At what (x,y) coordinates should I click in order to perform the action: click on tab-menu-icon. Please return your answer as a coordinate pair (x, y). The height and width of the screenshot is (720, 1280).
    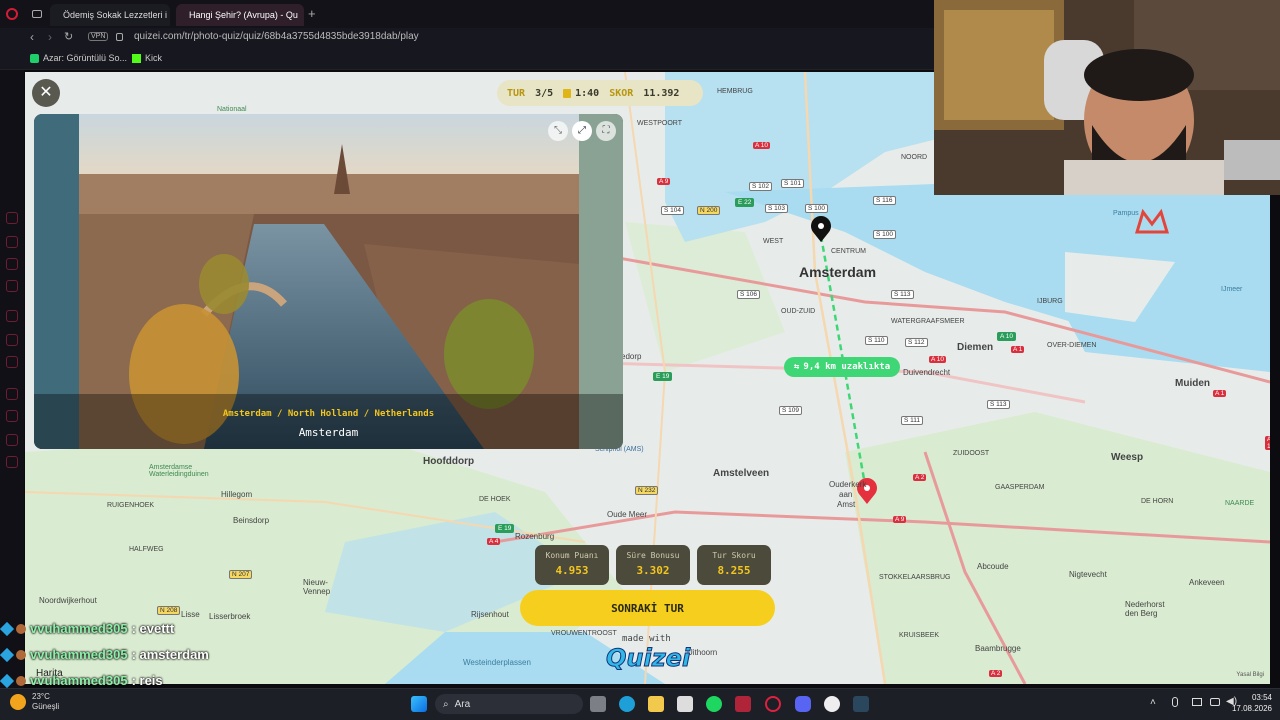
    Looking at the image, I should click on (37, 14).